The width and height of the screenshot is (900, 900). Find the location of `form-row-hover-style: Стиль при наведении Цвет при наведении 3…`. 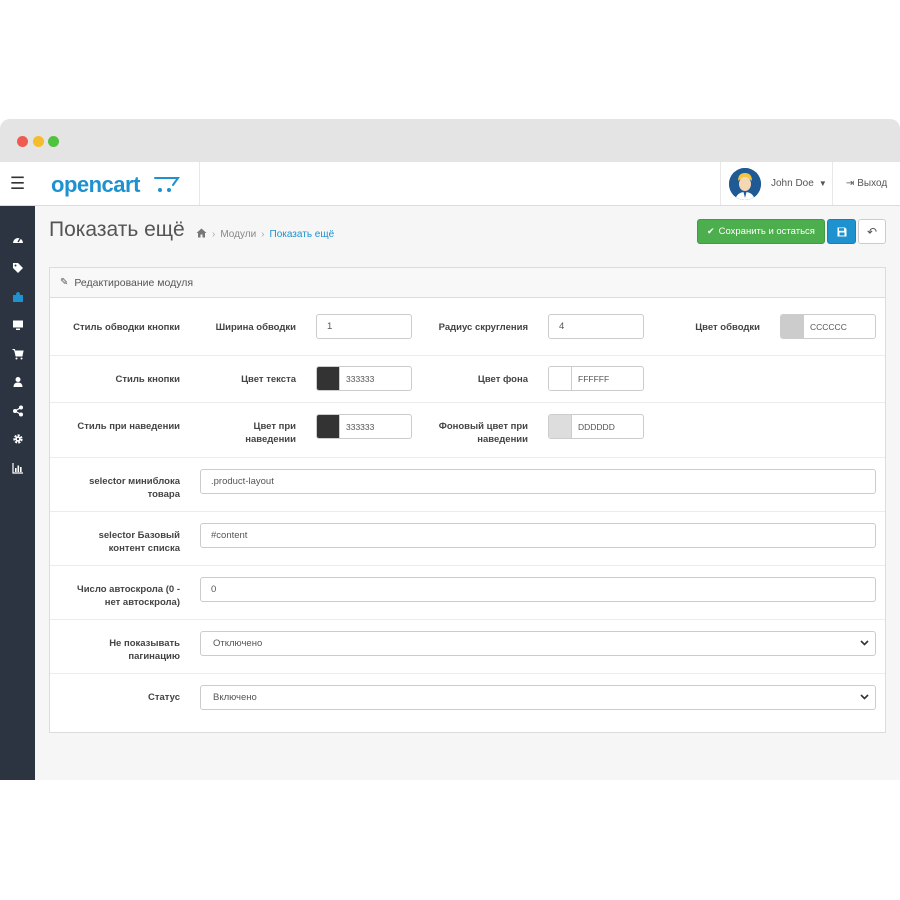

form-row-hover-style: Стиль при наведении Цвет при наведении 3… is located at coordinates (467, 430).